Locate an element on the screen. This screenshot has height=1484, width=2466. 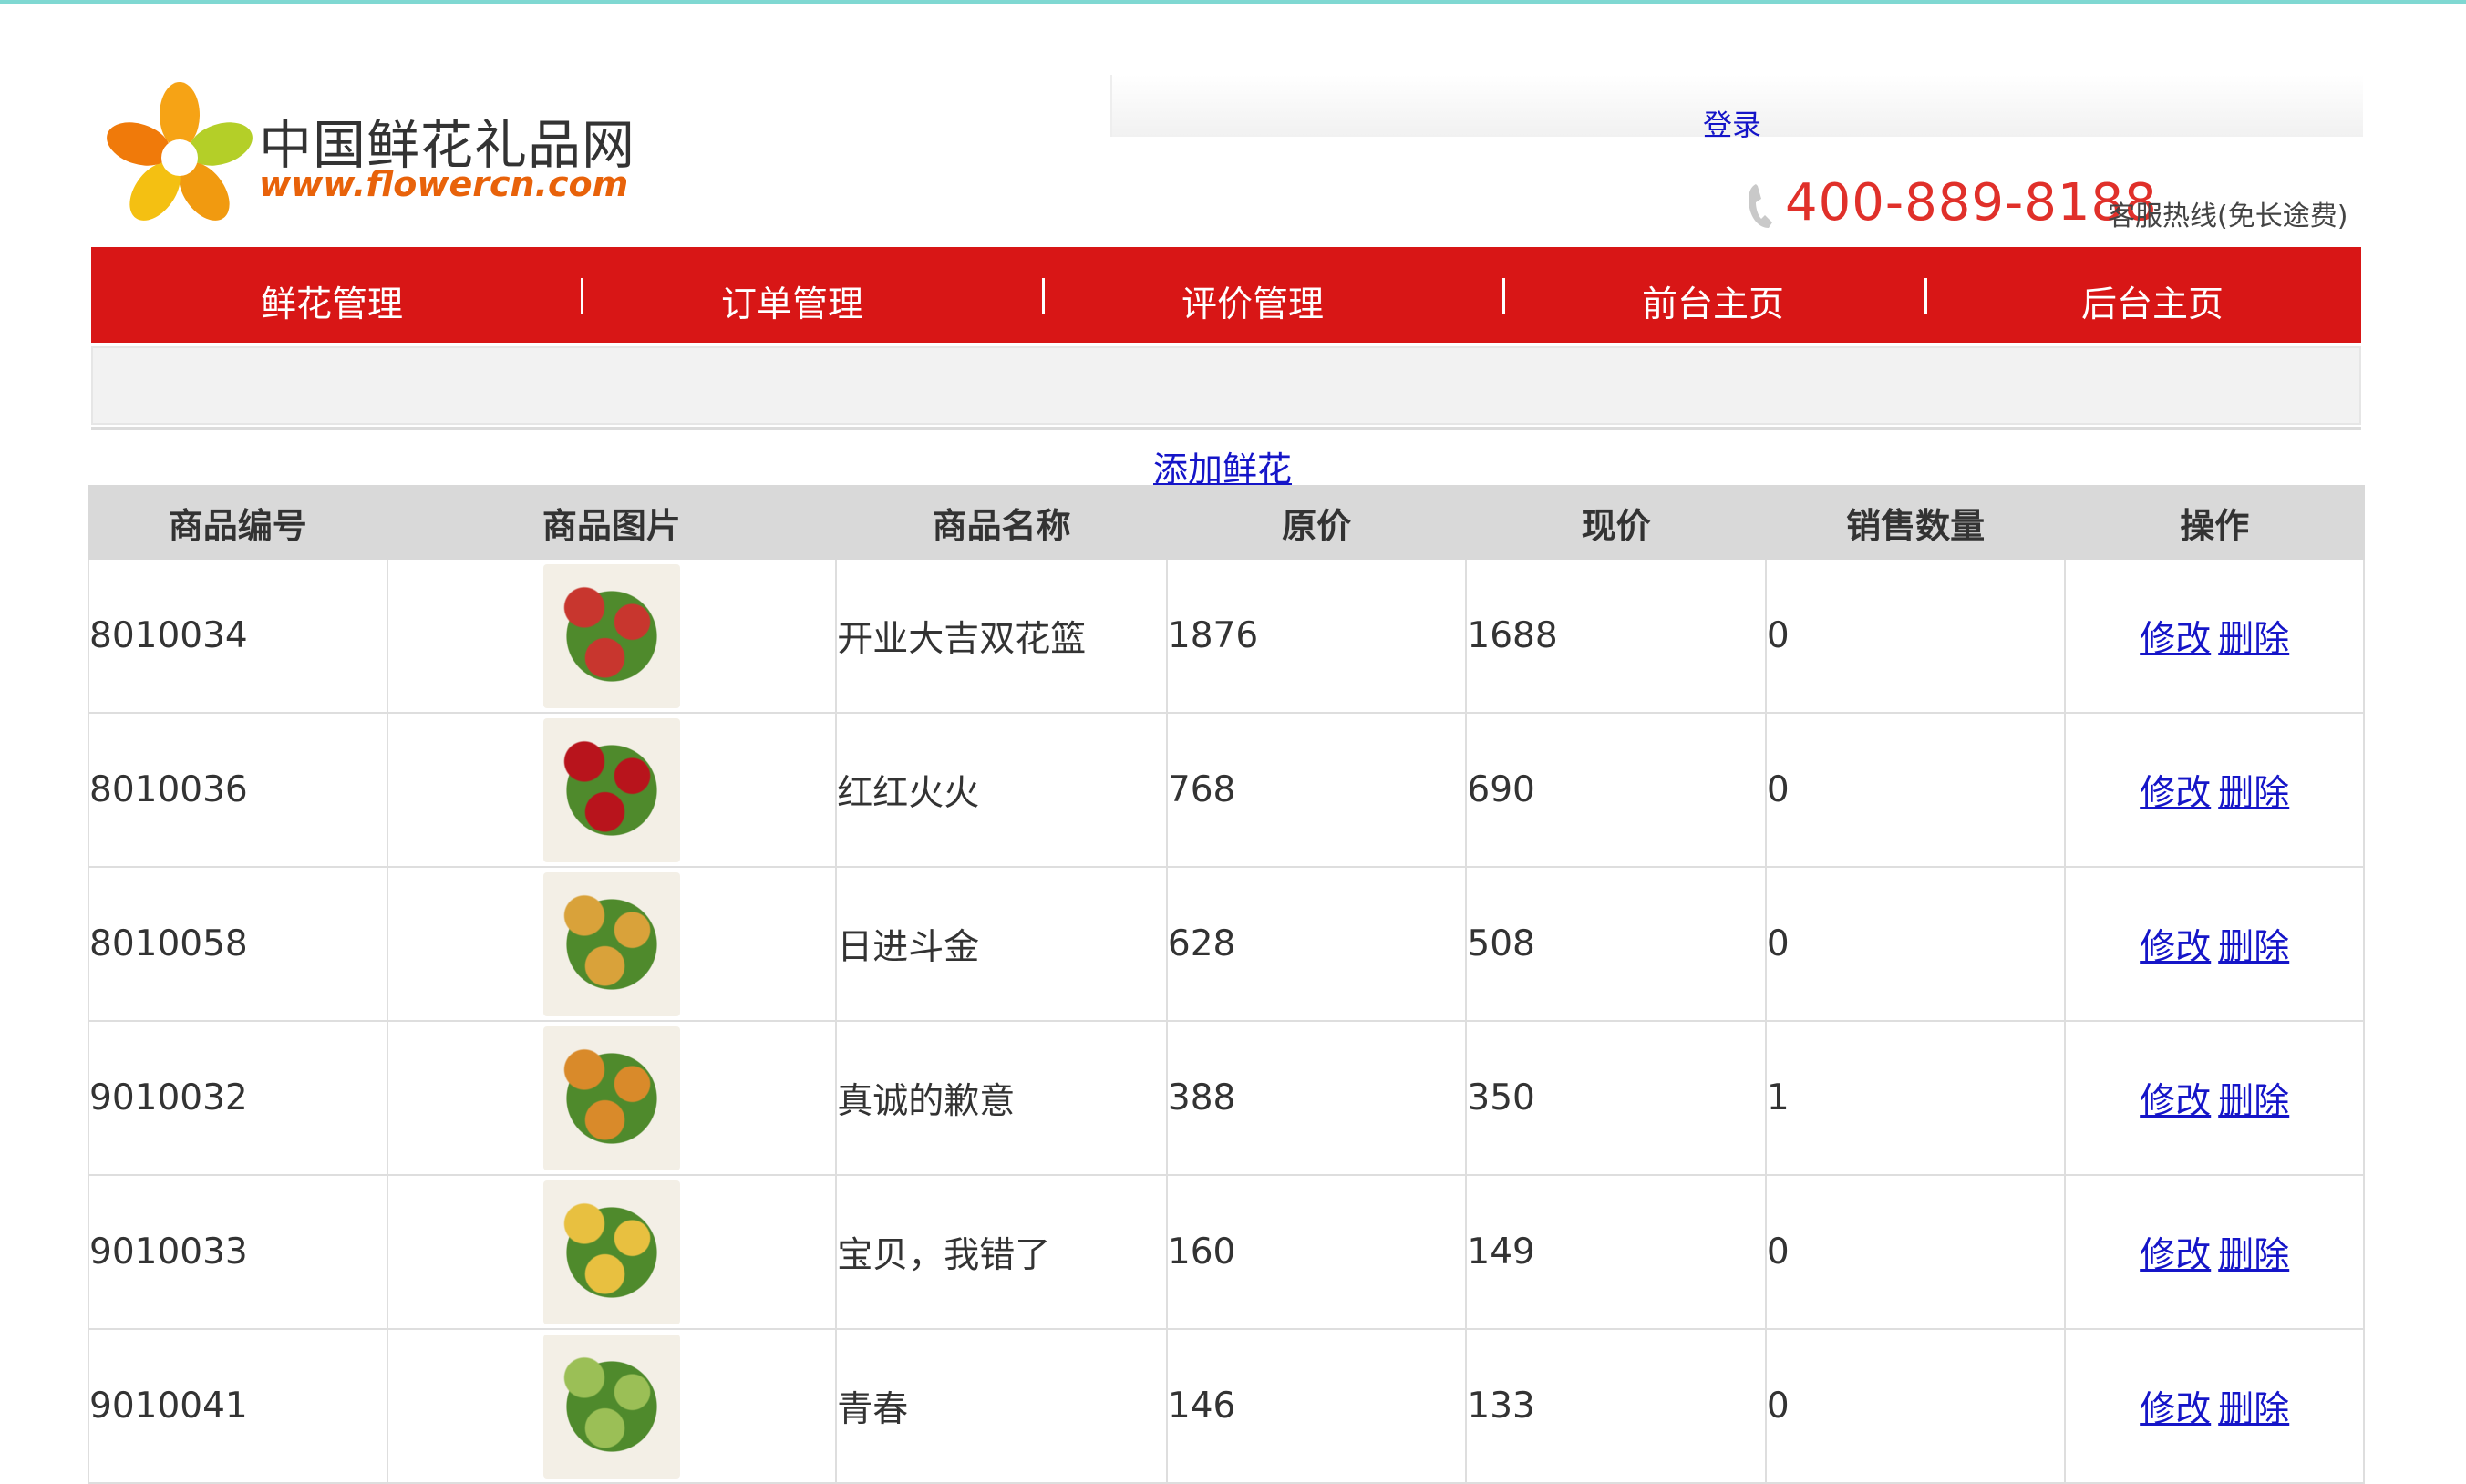
col-header-sales: 销售数量 is located at coordinates (1915, 522).